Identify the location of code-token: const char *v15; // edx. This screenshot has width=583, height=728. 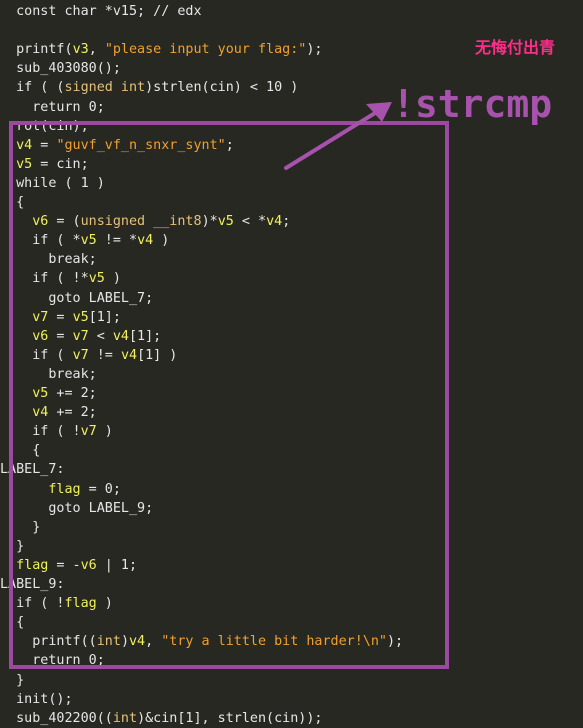
(101, 11).